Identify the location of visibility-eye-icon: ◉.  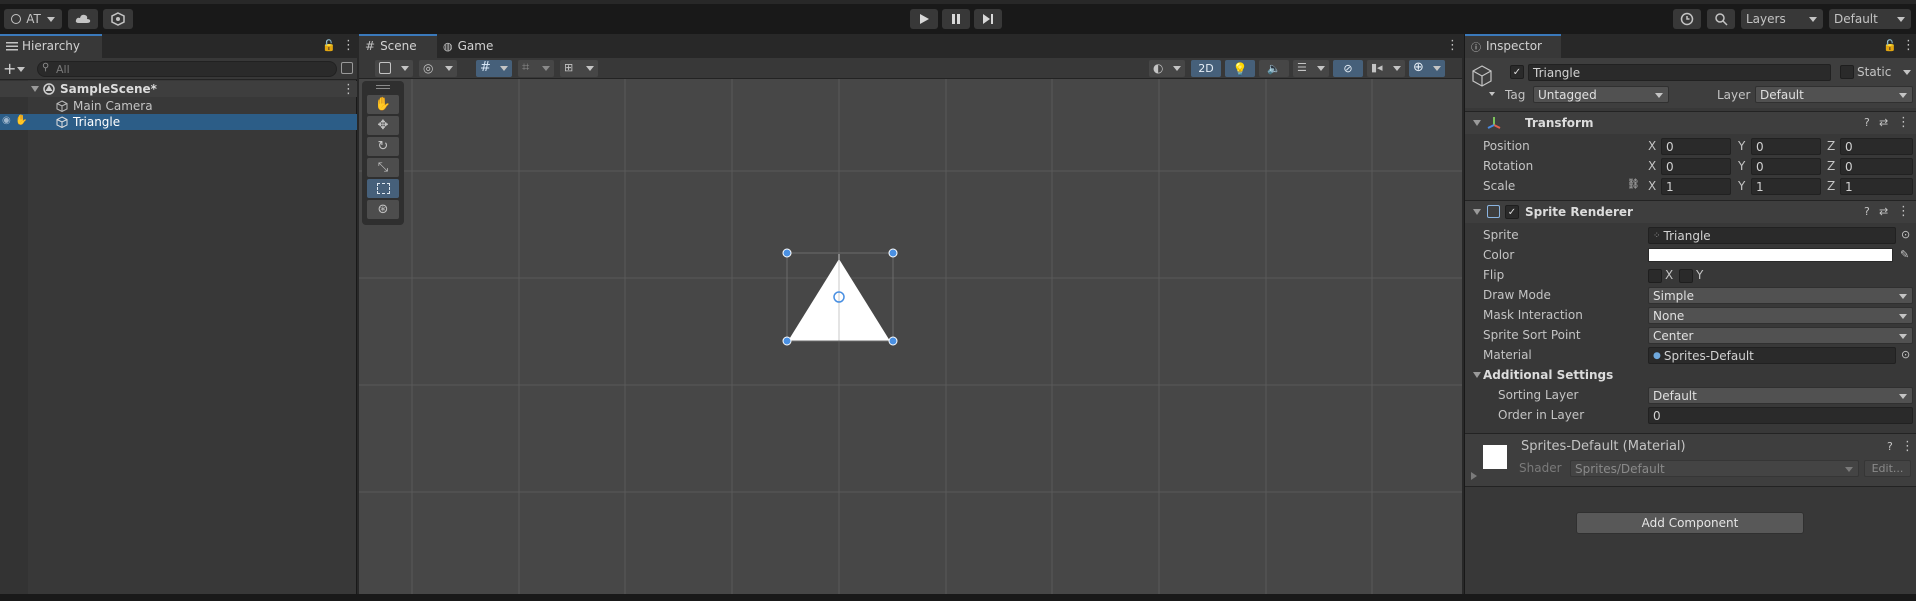
(6, 120).